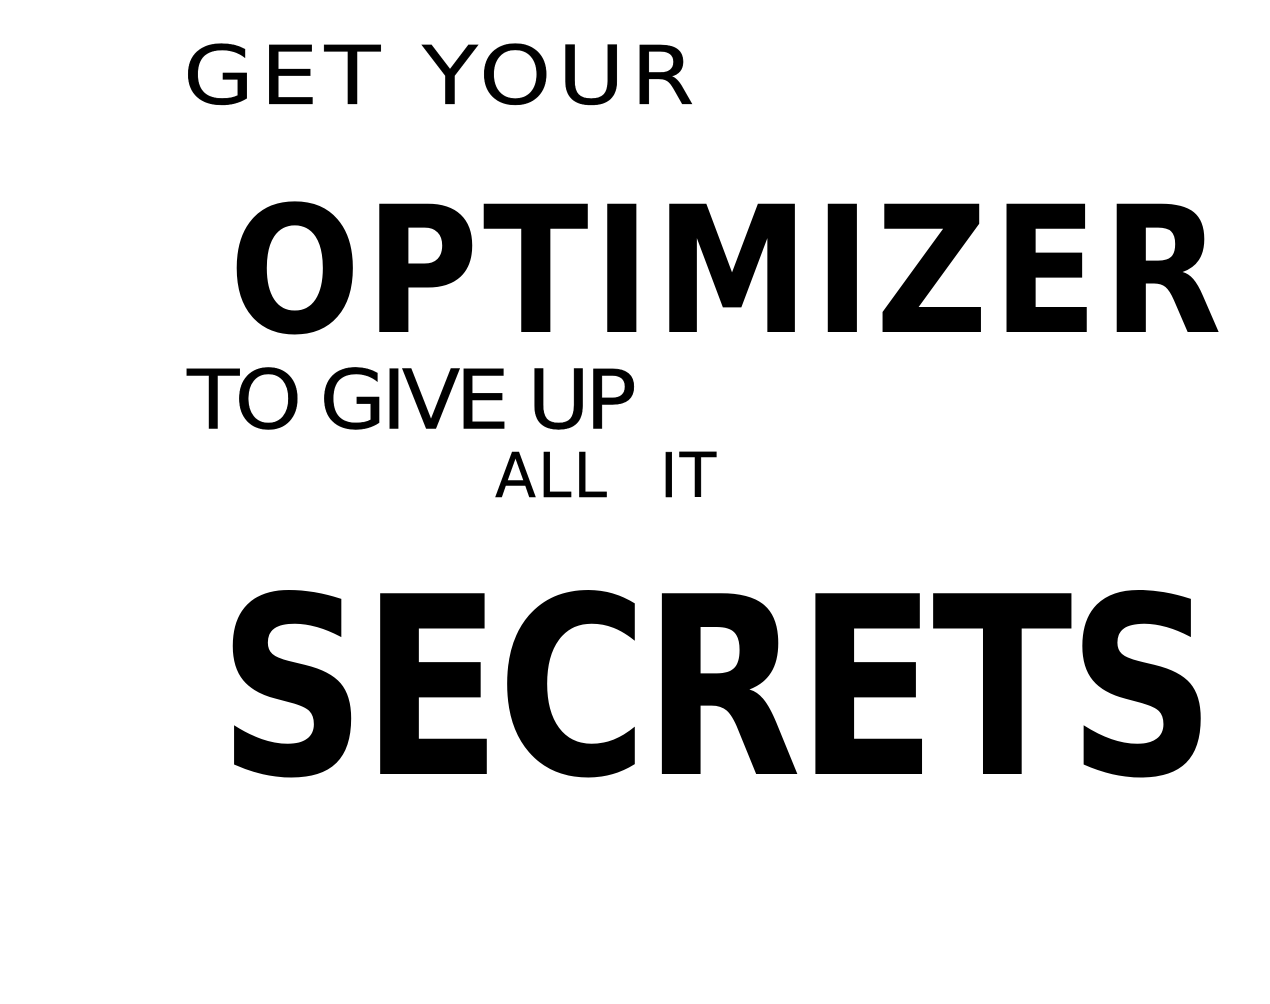 The image size is (1270, 1004). Describe the element at coordinates (607, 476) in the screenshot. I see `handwritten-line-all-it: ALL IT` at that location.